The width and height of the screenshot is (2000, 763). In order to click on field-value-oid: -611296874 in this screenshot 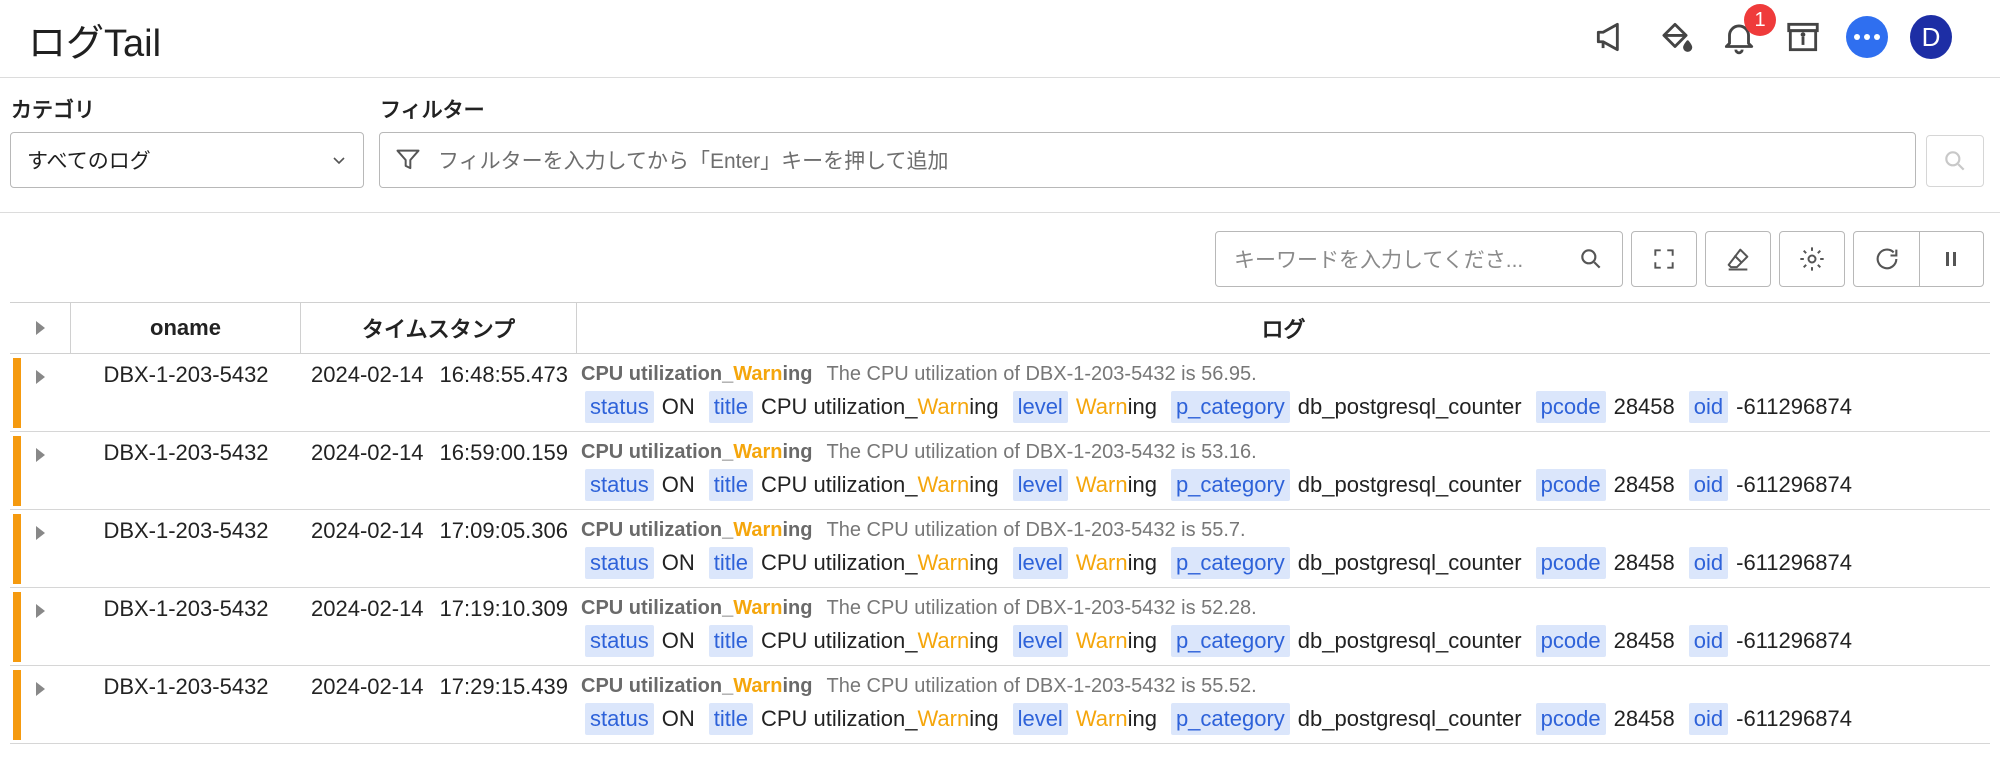, I will do `click(1794, 562)`.